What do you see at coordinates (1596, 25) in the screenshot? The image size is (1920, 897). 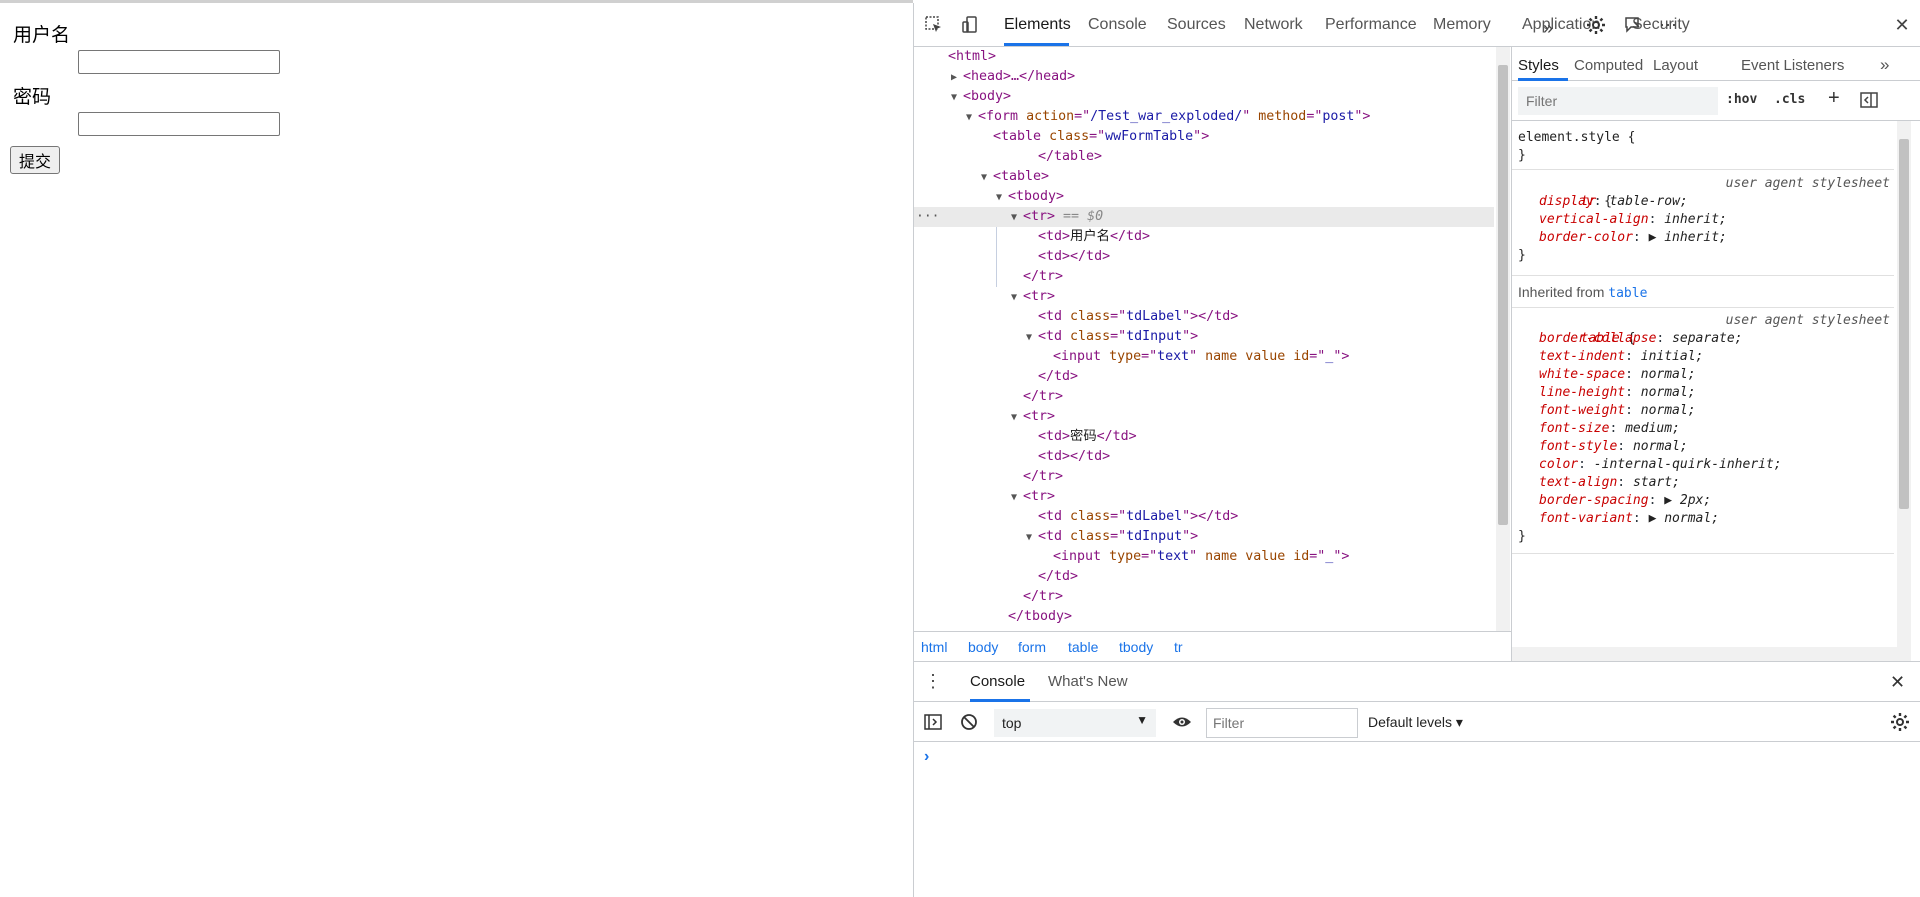 I see `settings-gear-icon` at bounding box center [1596, 25].